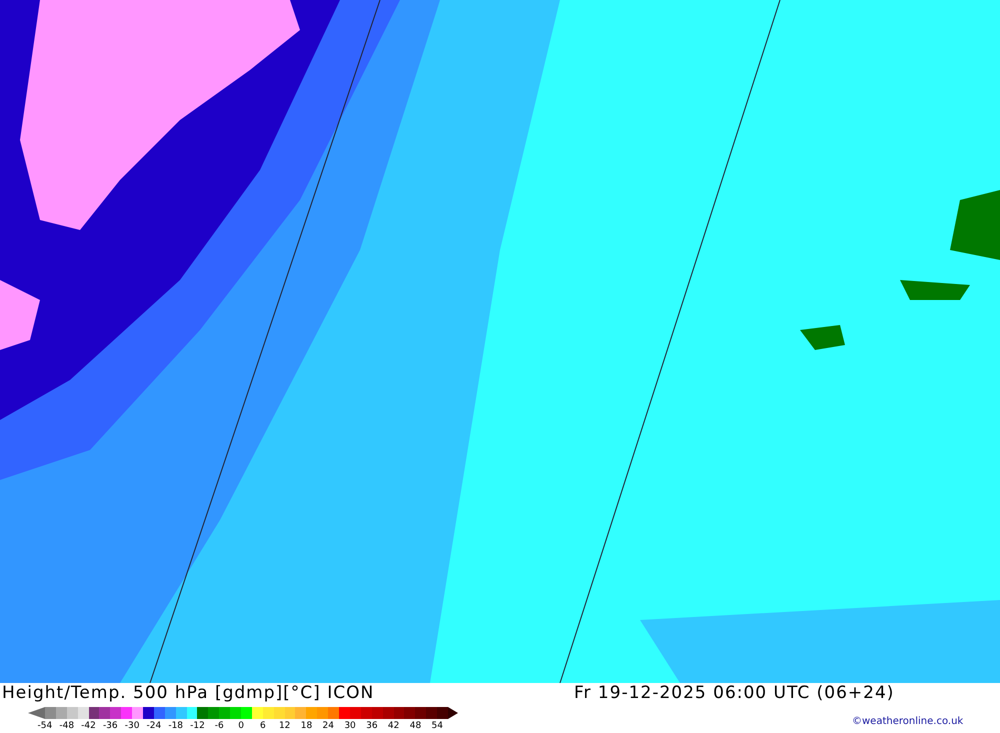 The image size is (1000, 733). Describe the element at coordinates (110, 726) in the screenshot. I see `legend-tick-label: -36` at that location.